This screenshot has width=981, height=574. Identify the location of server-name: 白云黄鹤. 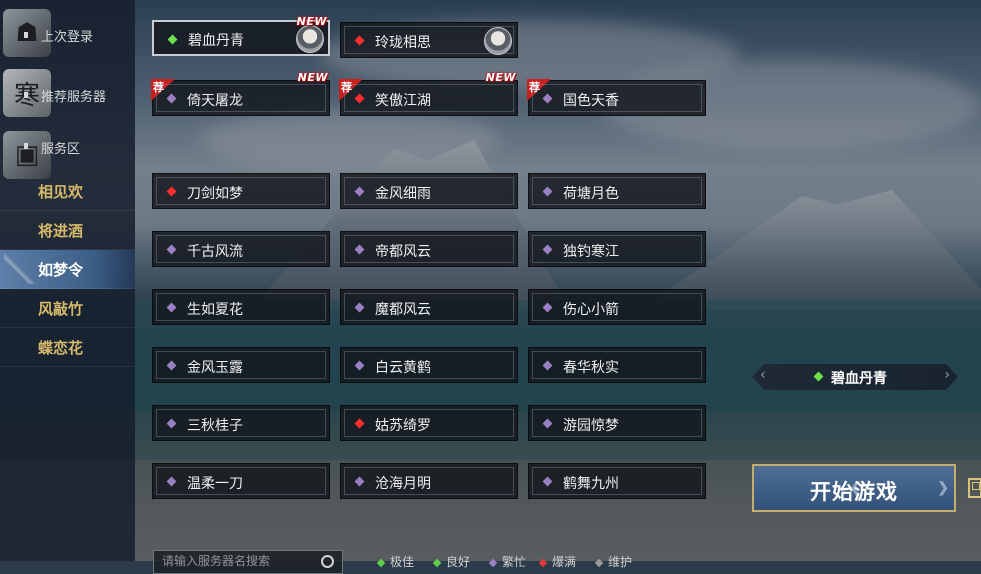
(403, 368).